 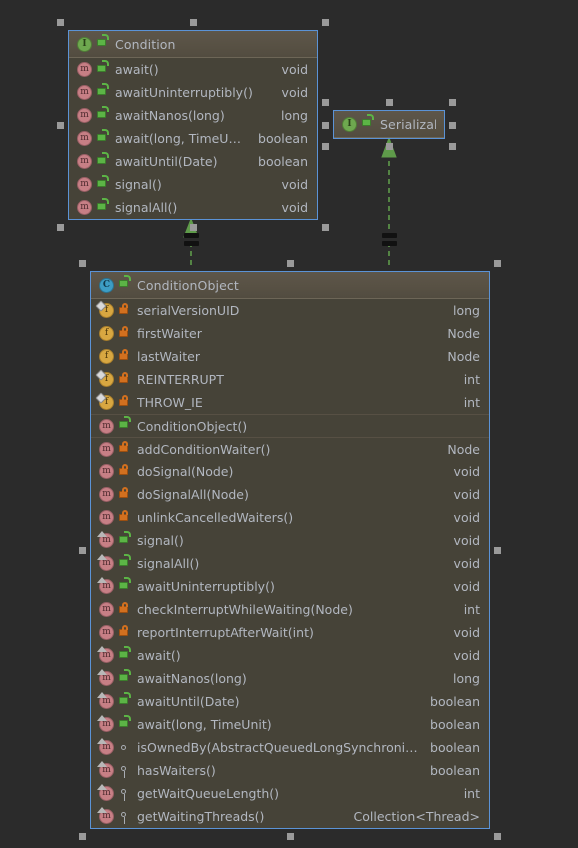 I want to click on relation-label-serializable, so click(x=389, y=240).